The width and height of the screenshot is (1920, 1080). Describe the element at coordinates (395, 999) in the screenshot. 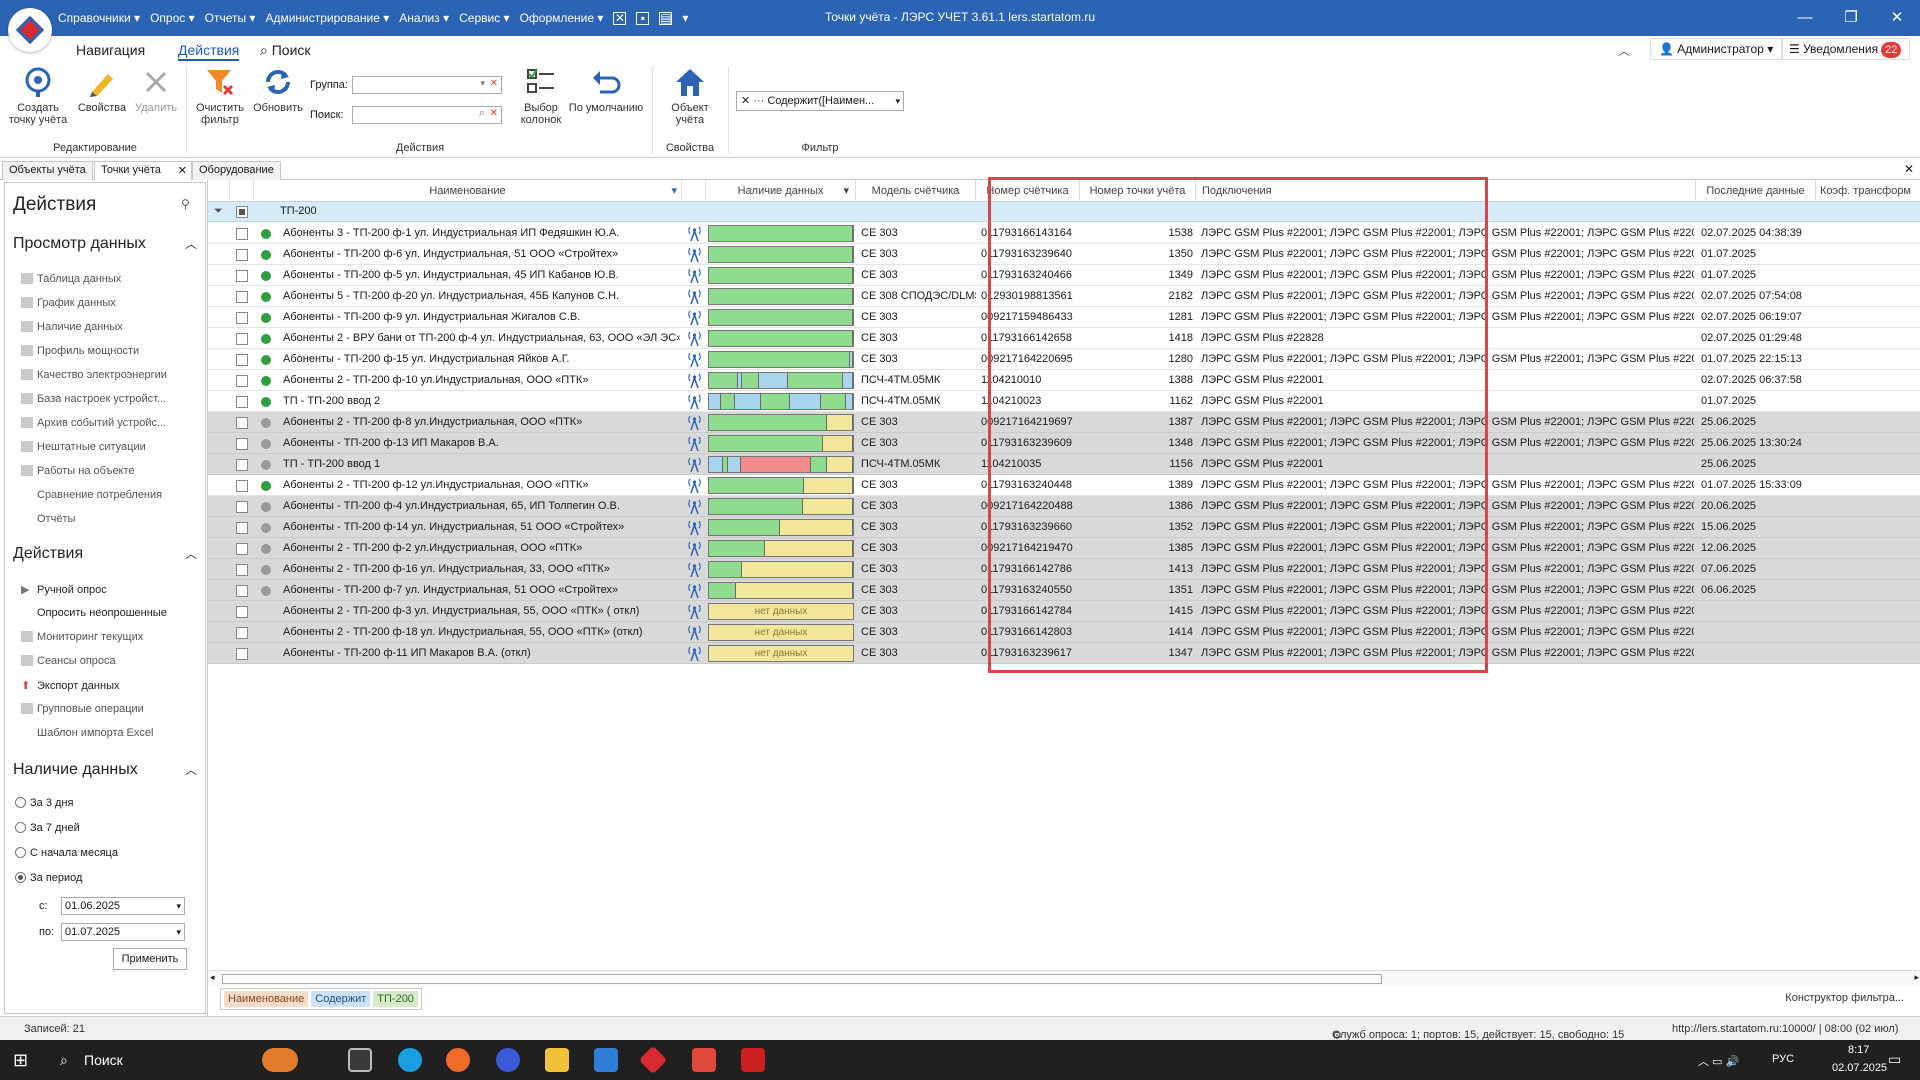

I see `chip-value: ТП-200` at that location.